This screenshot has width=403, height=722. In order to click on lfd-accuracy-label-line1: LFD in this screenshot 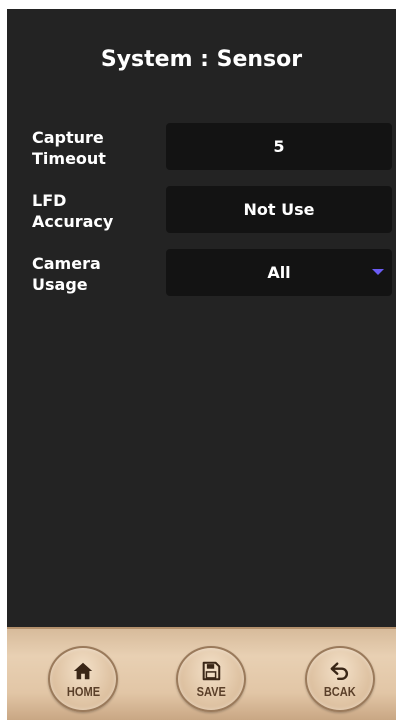, I will do `click(49, 200)`.